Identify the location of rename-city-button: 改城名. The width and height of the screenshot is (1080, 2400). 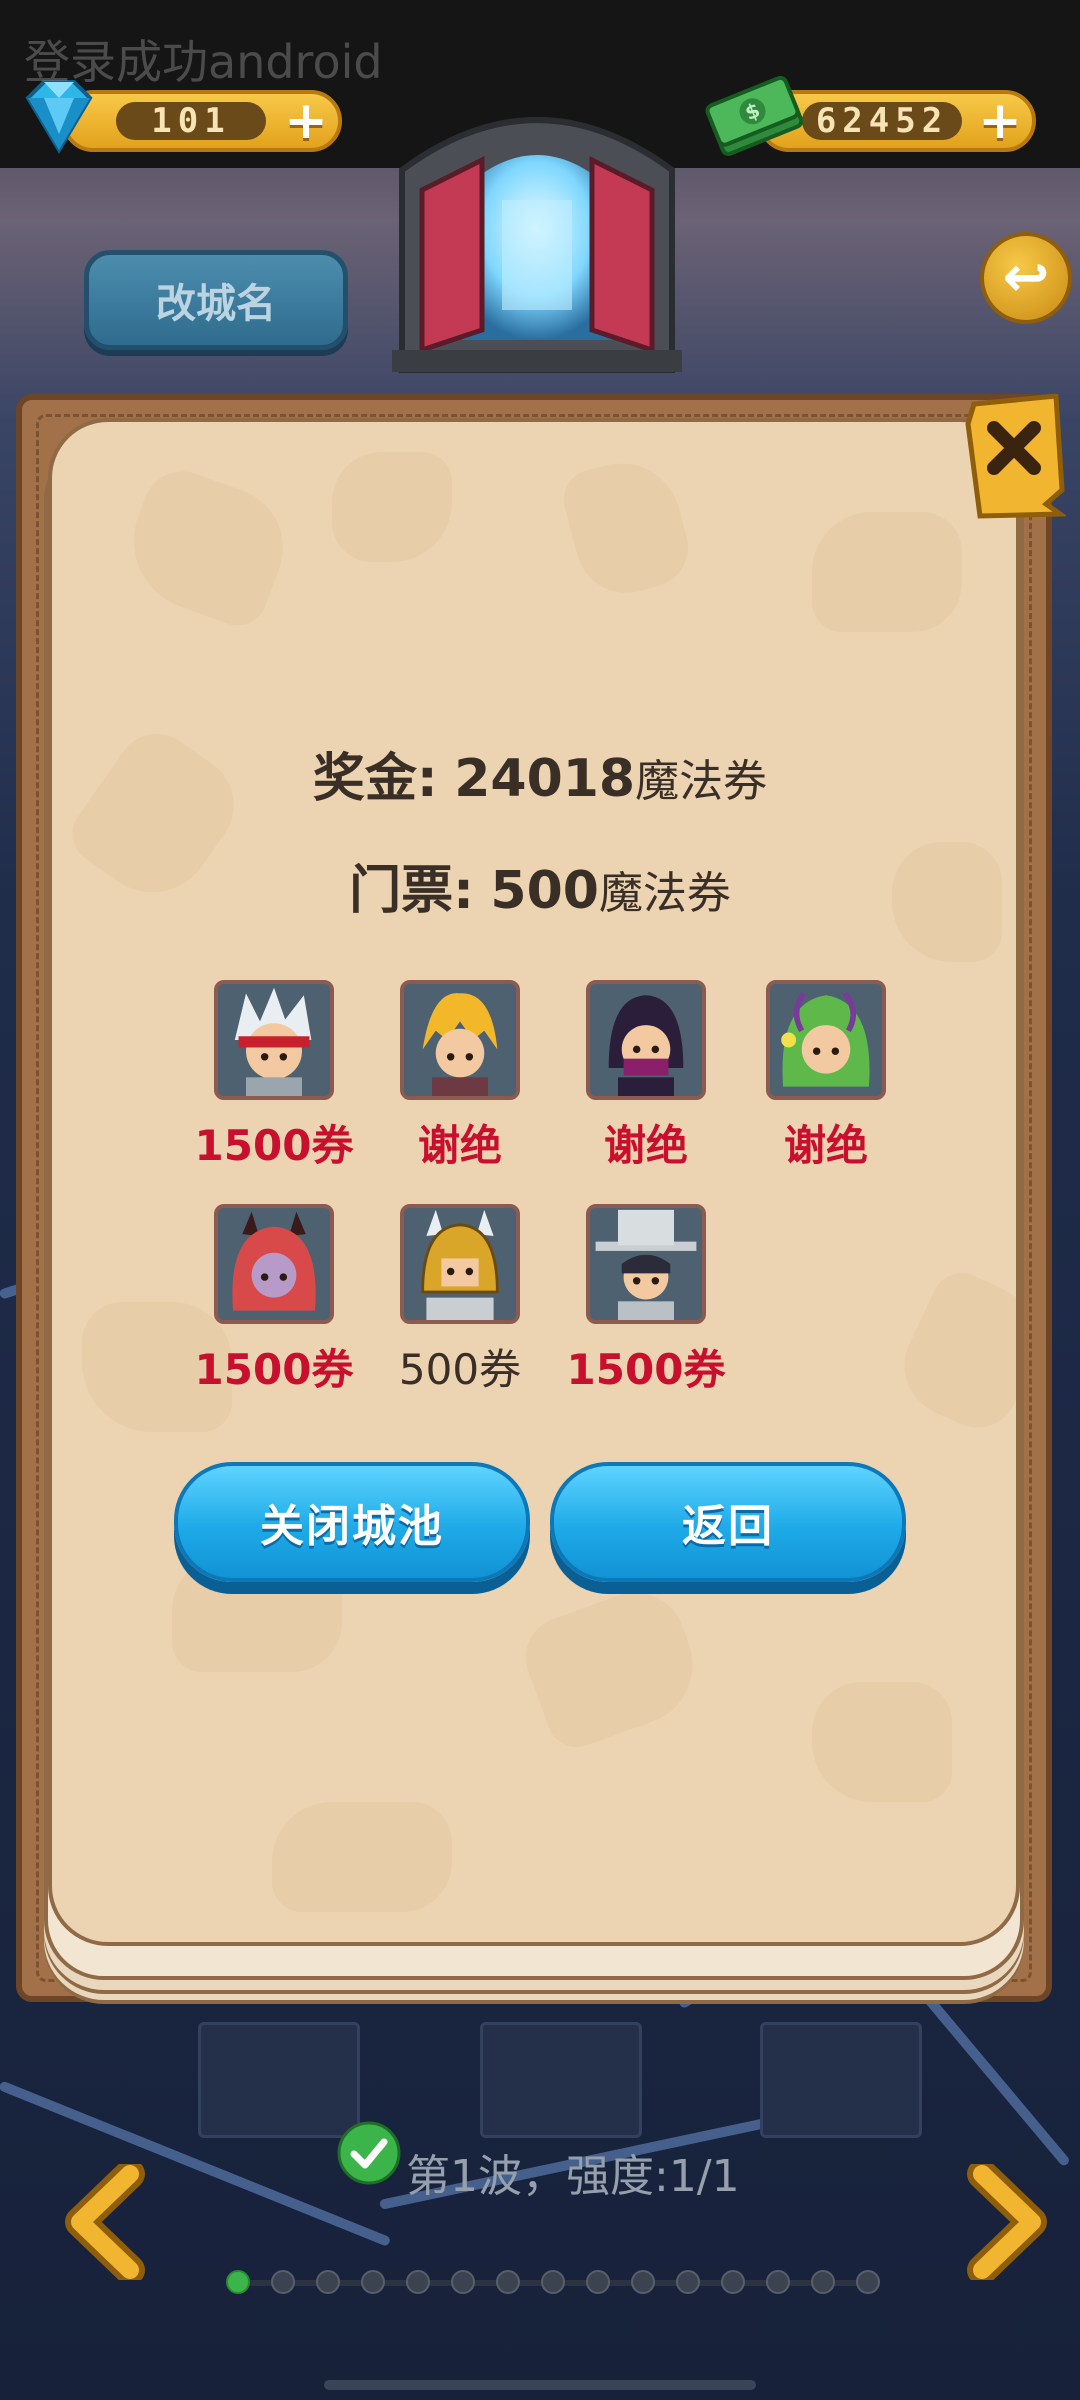
(216, 300).